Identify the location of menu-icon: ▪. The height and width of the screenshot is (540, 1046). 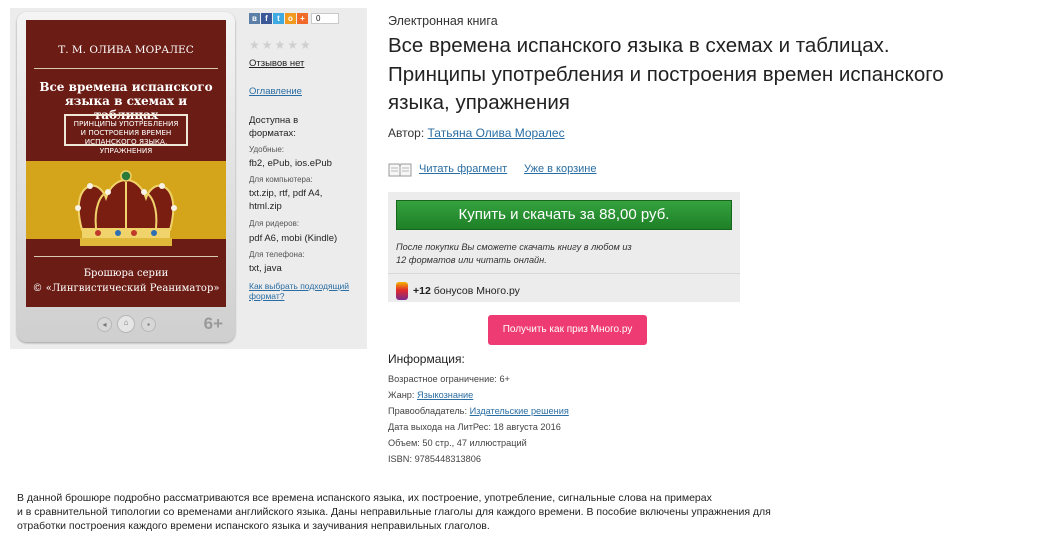
(148, 324).